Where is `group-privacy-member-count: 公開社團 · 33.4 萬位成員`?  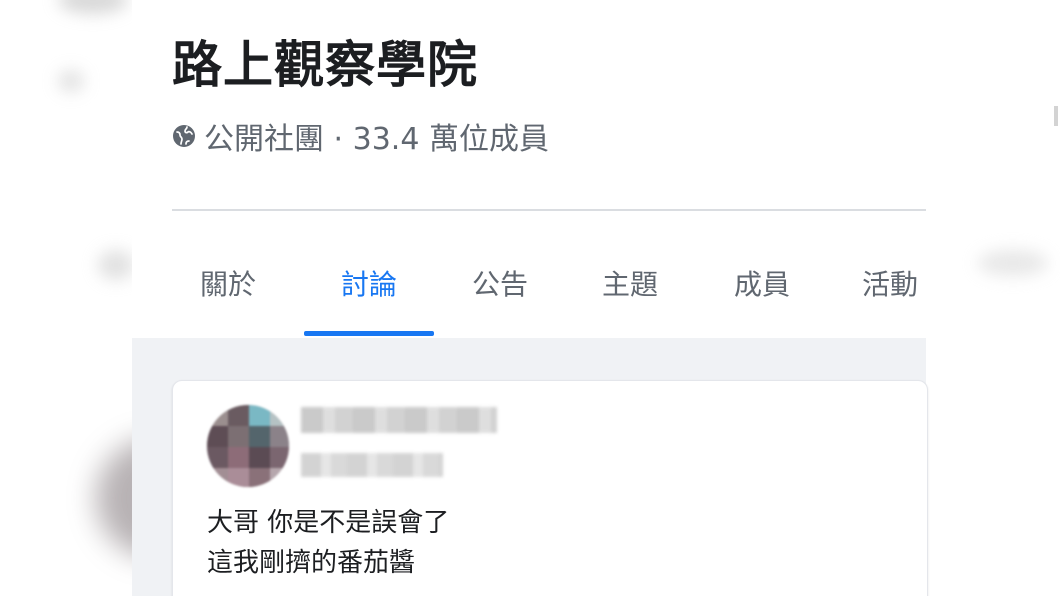
group-privacy-member-count: 公開社團 · 33.4 萬位成員 is located at coordinates (376, 139).